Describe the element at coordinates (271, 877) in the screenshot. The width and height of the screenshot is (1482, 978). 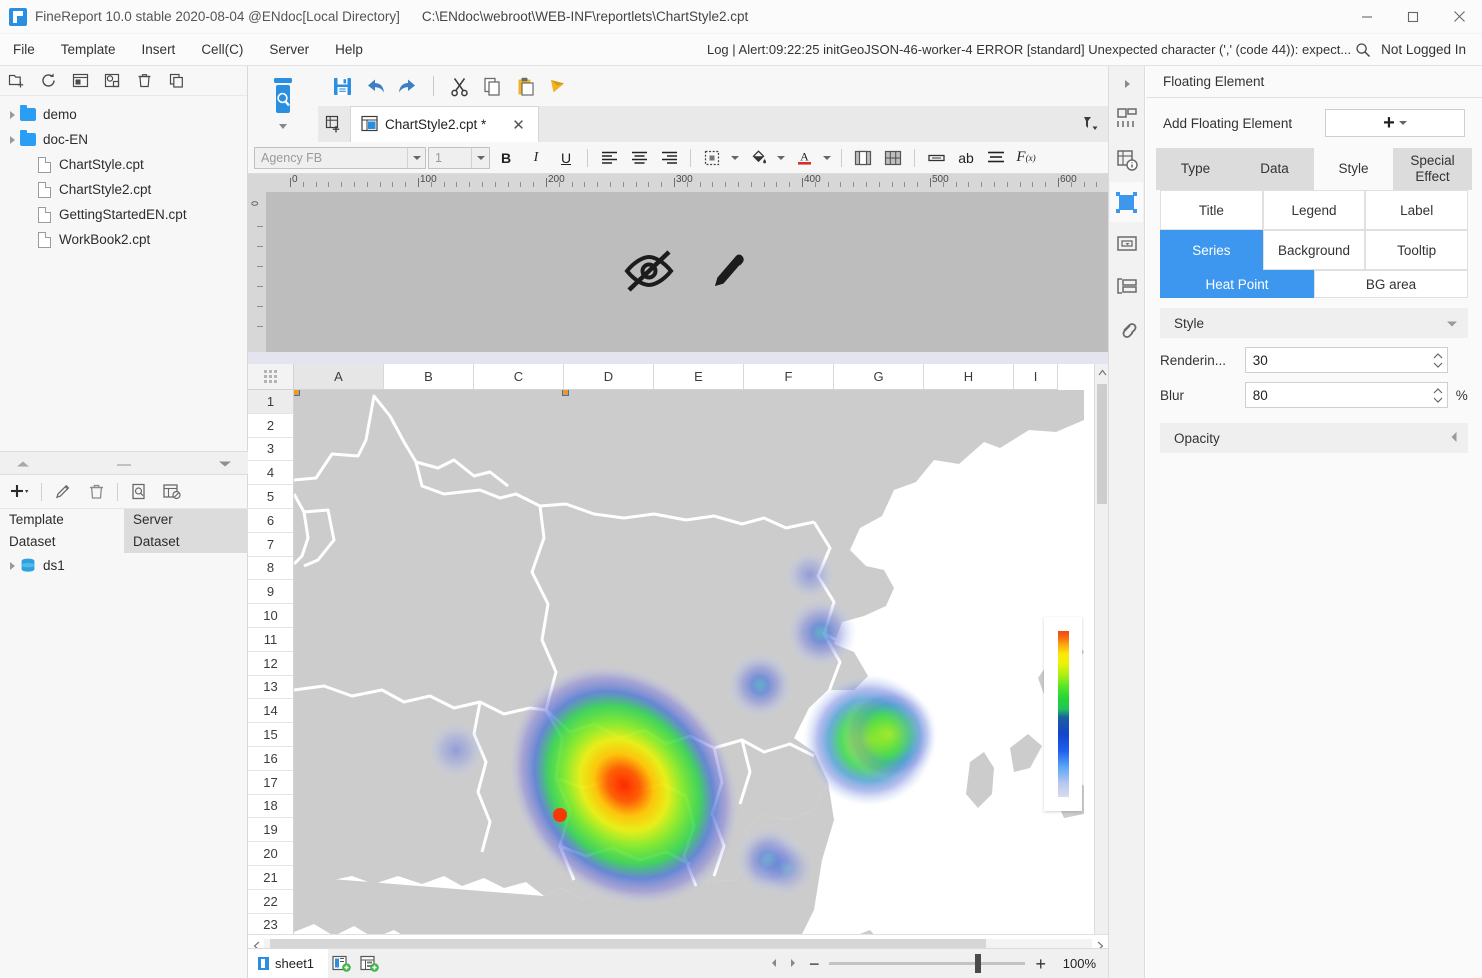
I see `row-header-21: 21` at that location.